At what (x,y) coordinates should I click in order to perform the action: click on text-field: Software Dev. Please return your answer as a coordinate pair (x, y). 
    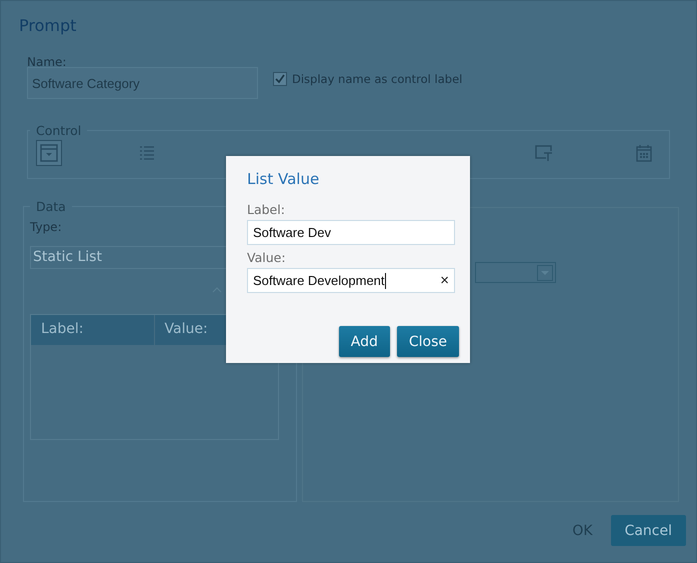
    Looking at the image, I should click on (351, 232).